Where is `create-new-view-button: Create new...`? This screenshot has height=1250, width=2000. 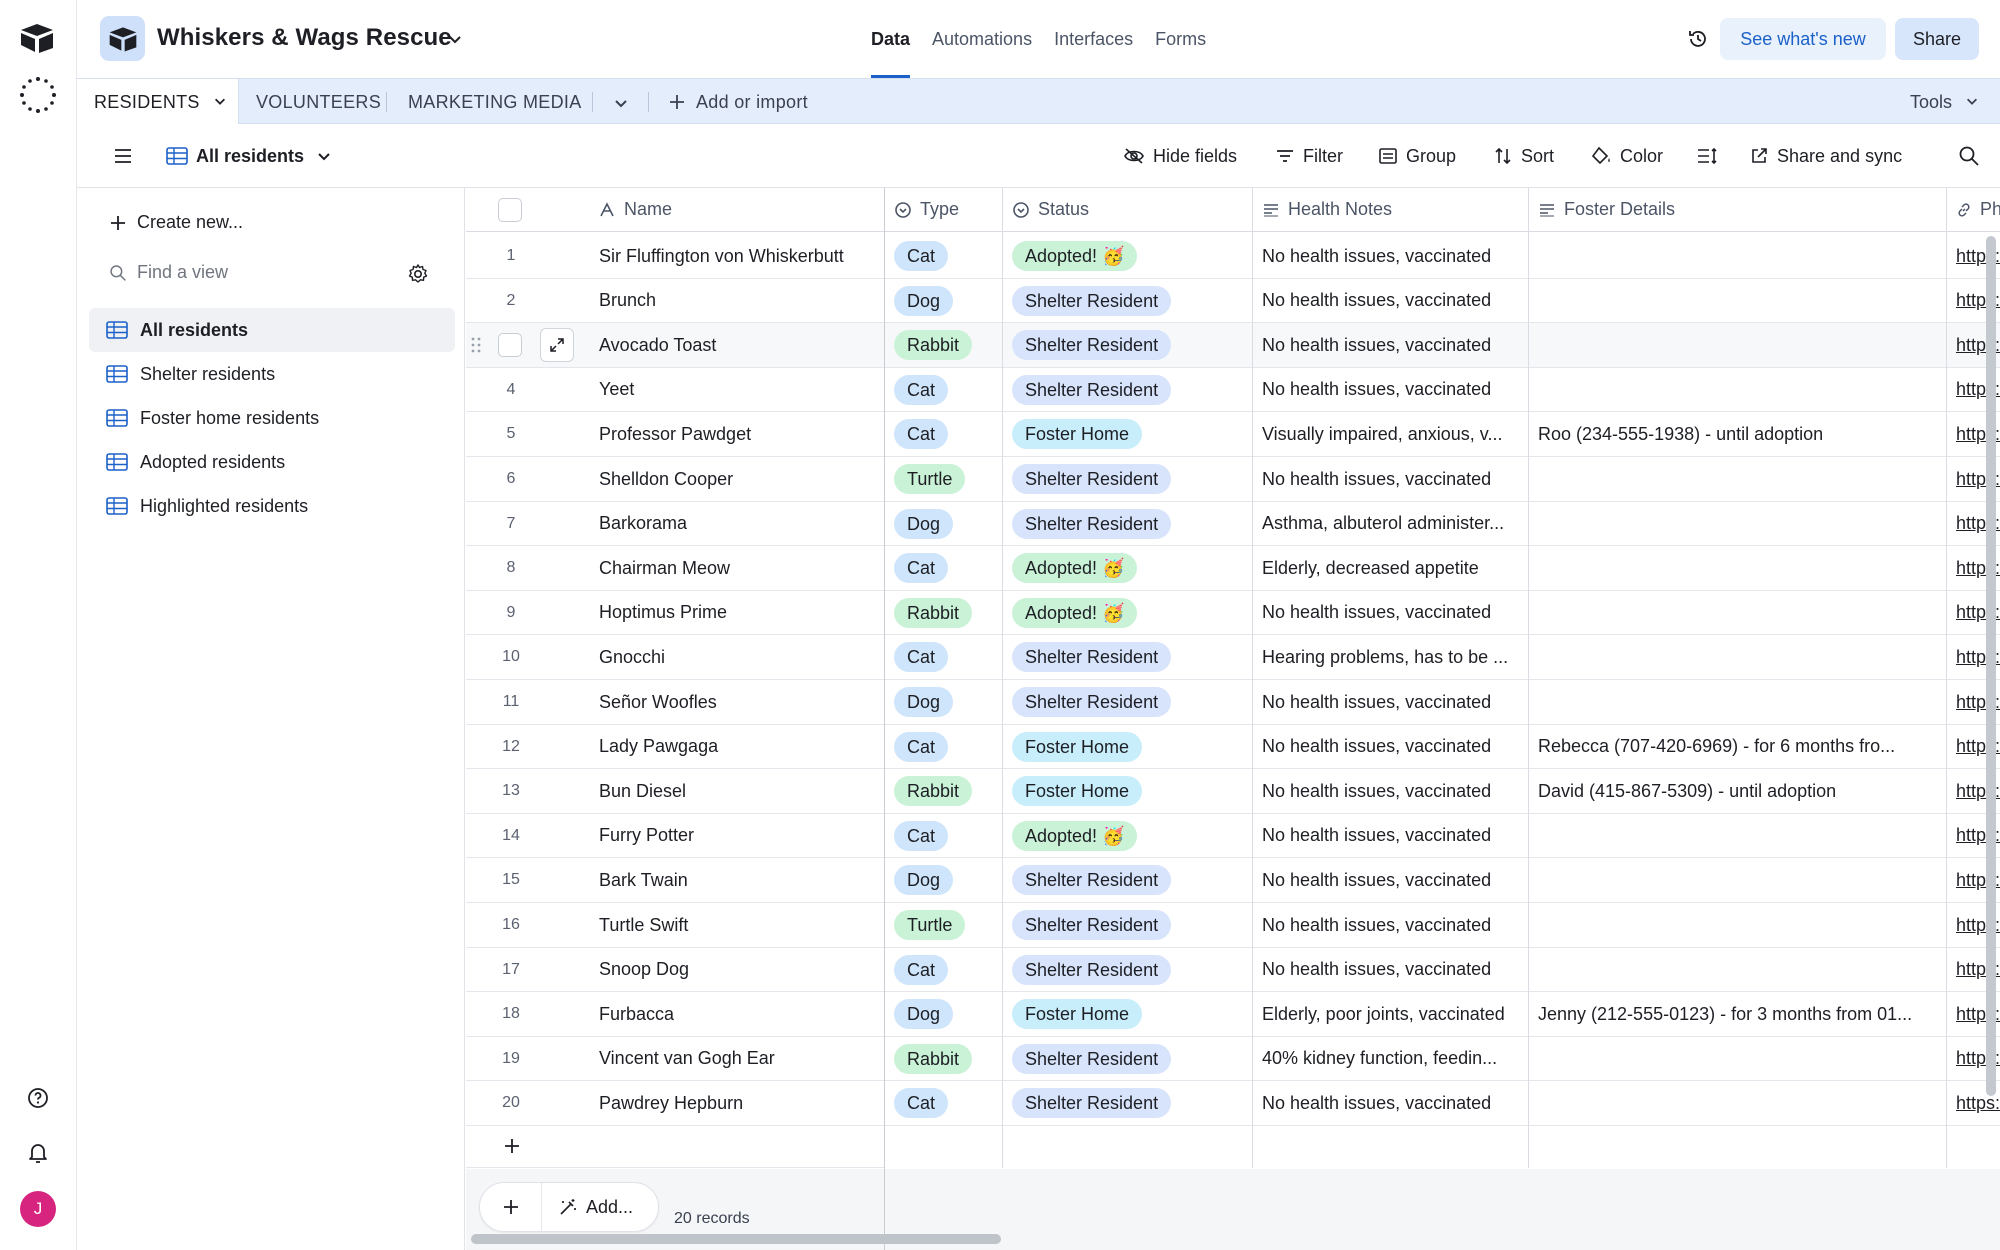
create-new-view-button: Create new... is located at coordinates (176, 222).